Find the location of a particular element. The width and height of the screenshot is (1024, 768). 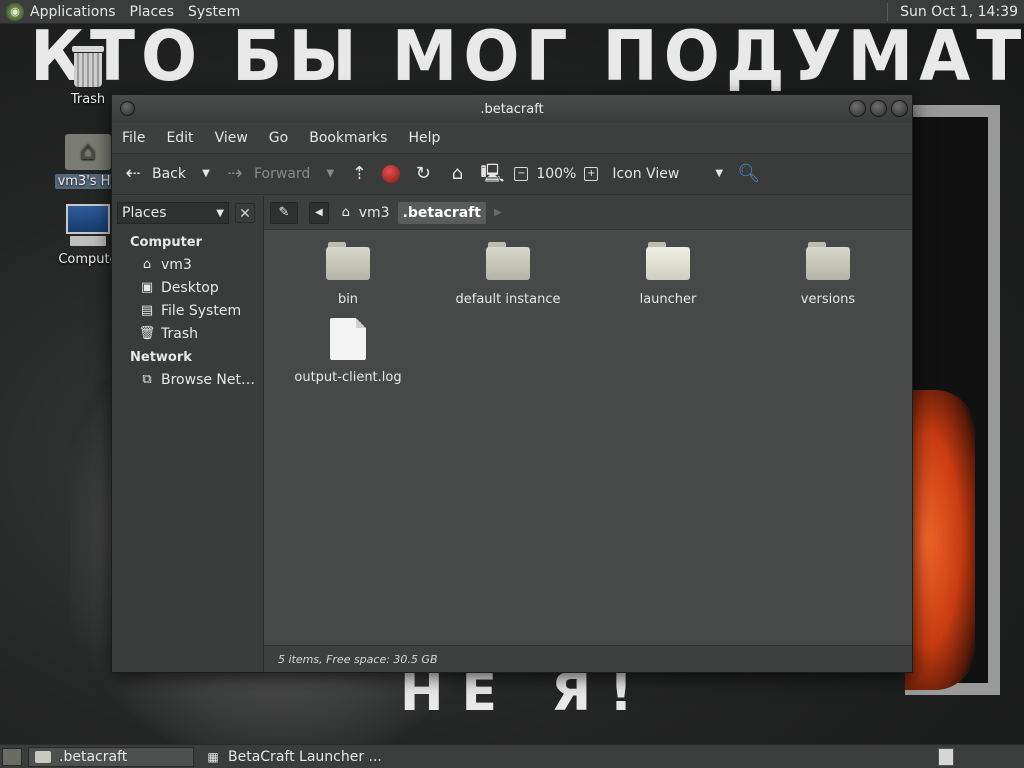

show-desktop-button is located at coordinates (12, 756).